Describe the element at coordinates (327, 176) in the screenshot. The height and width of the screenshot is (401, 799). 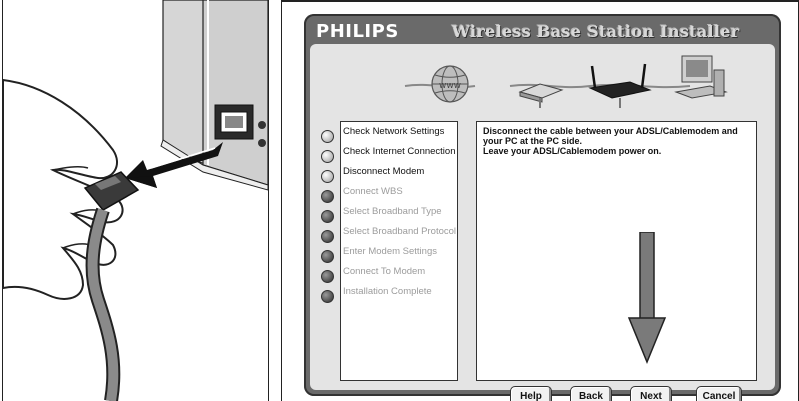
I see `step-current-indicator-icon` at that location.